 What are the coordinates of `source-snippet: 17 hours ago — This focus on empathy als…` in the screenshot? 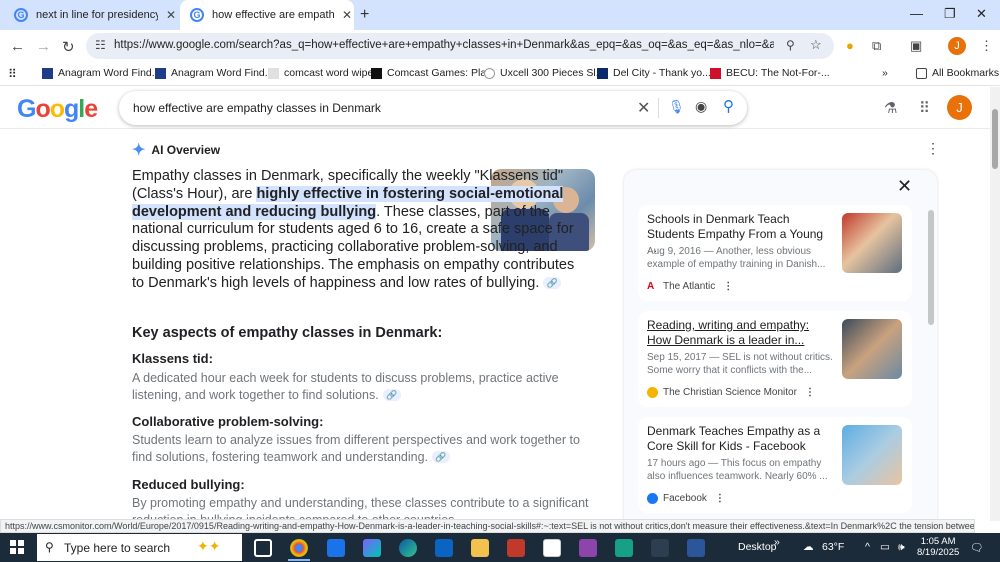 It's located at (737, 470).